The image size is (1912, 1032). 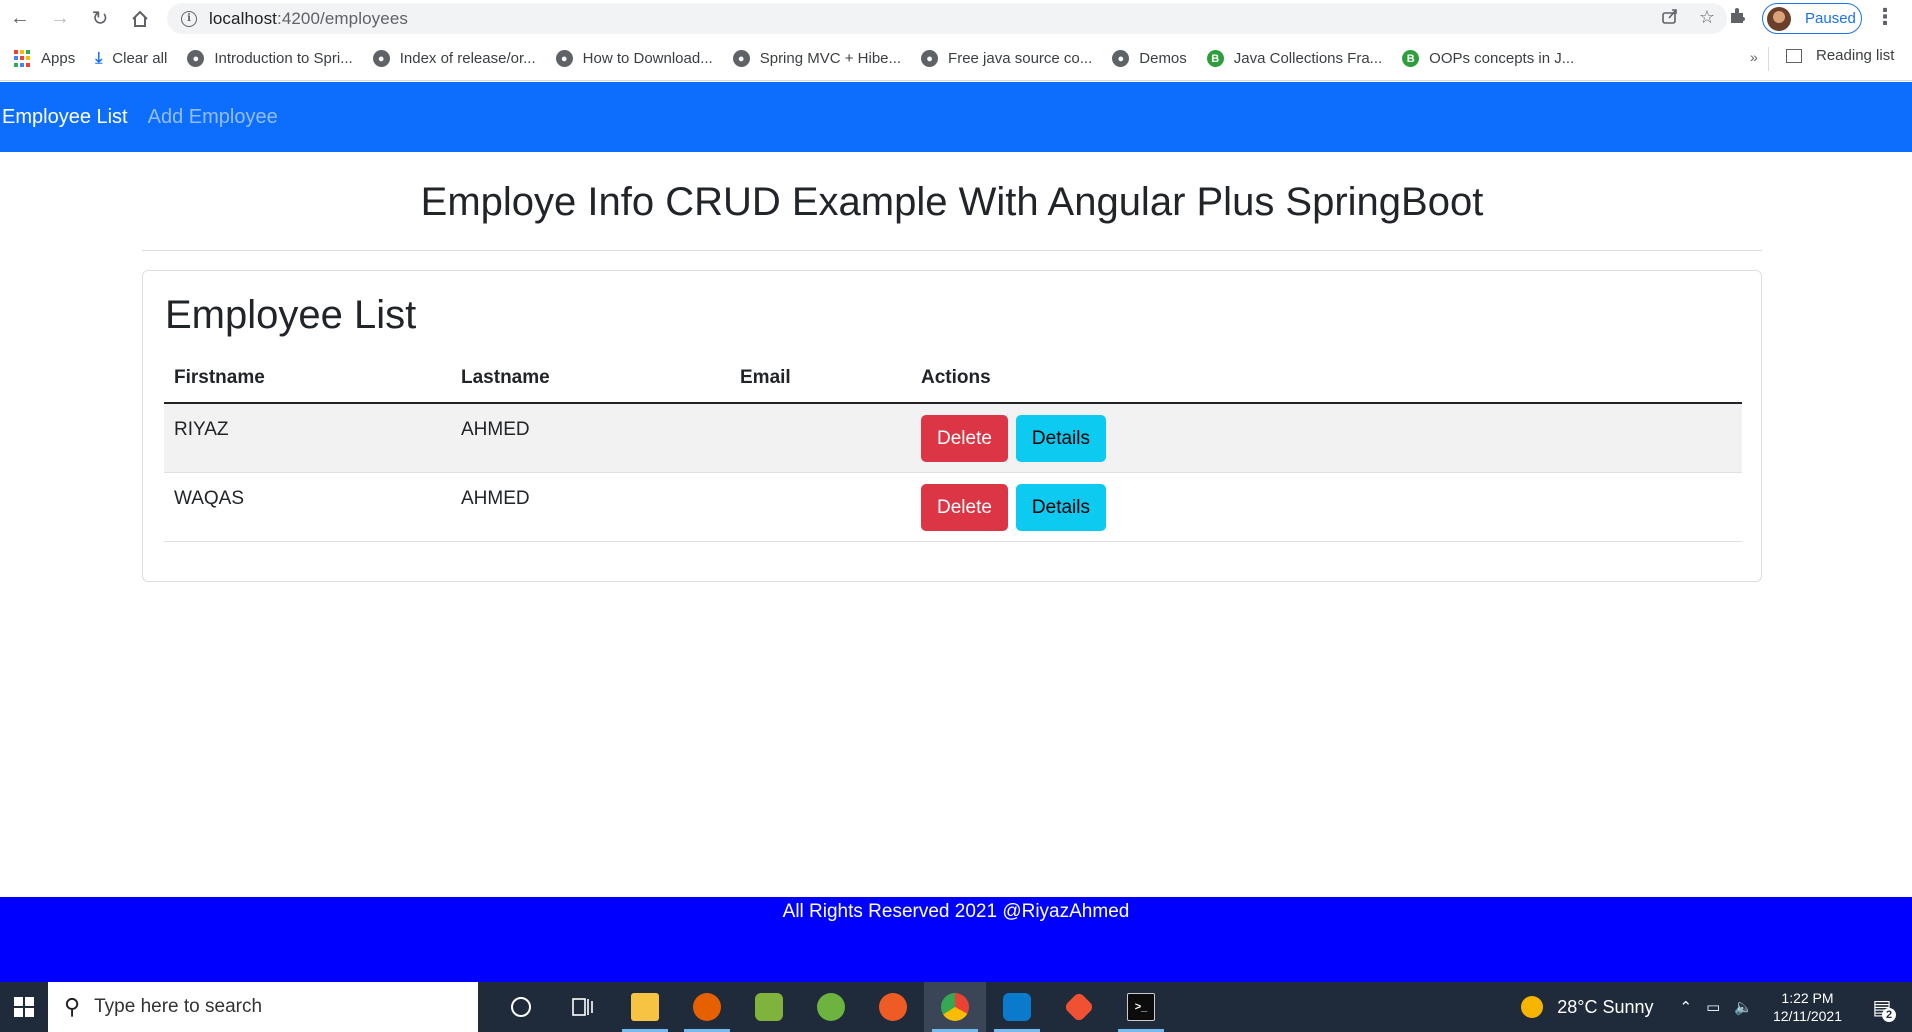 I want to click on notification-center-button: ▤ 2, so click(x=1882, y=1008).